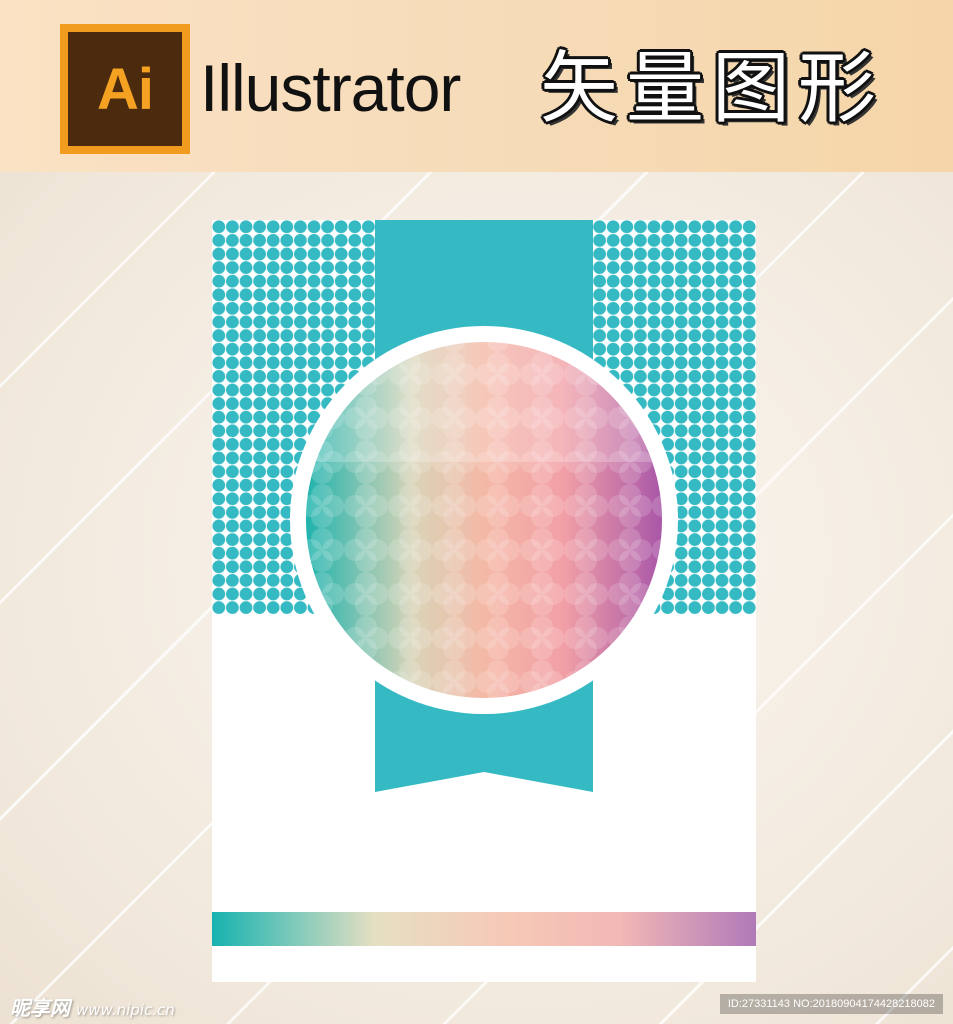 The height and width of the screenshot is (1024, 953). I want to click on gradient-bar, so click(484, 929).